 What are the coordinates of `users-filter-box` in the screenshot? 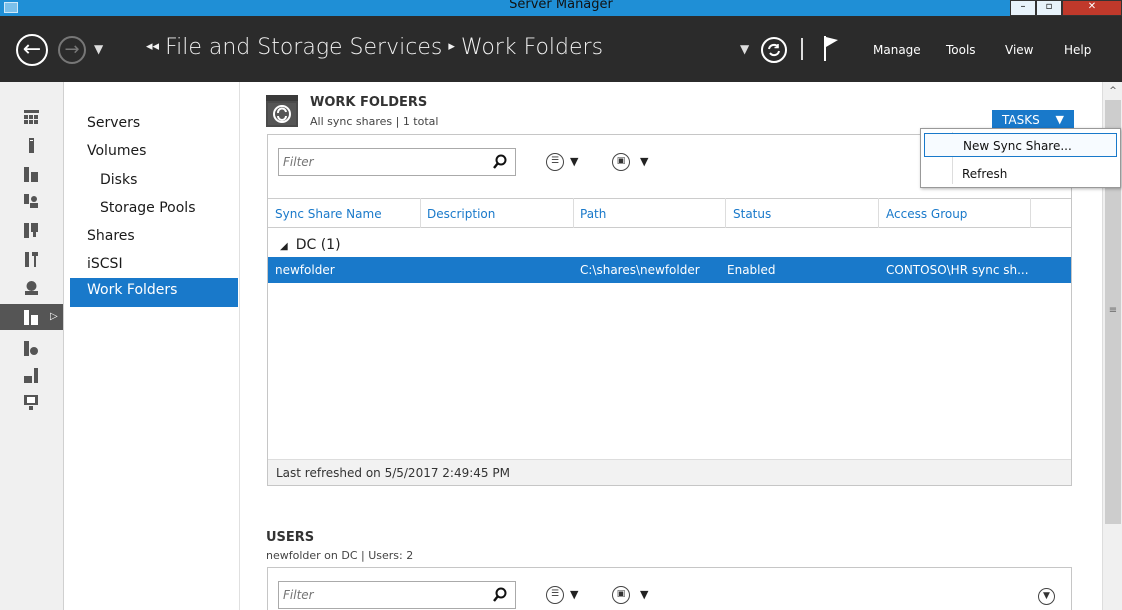 It's located at (397, 595).